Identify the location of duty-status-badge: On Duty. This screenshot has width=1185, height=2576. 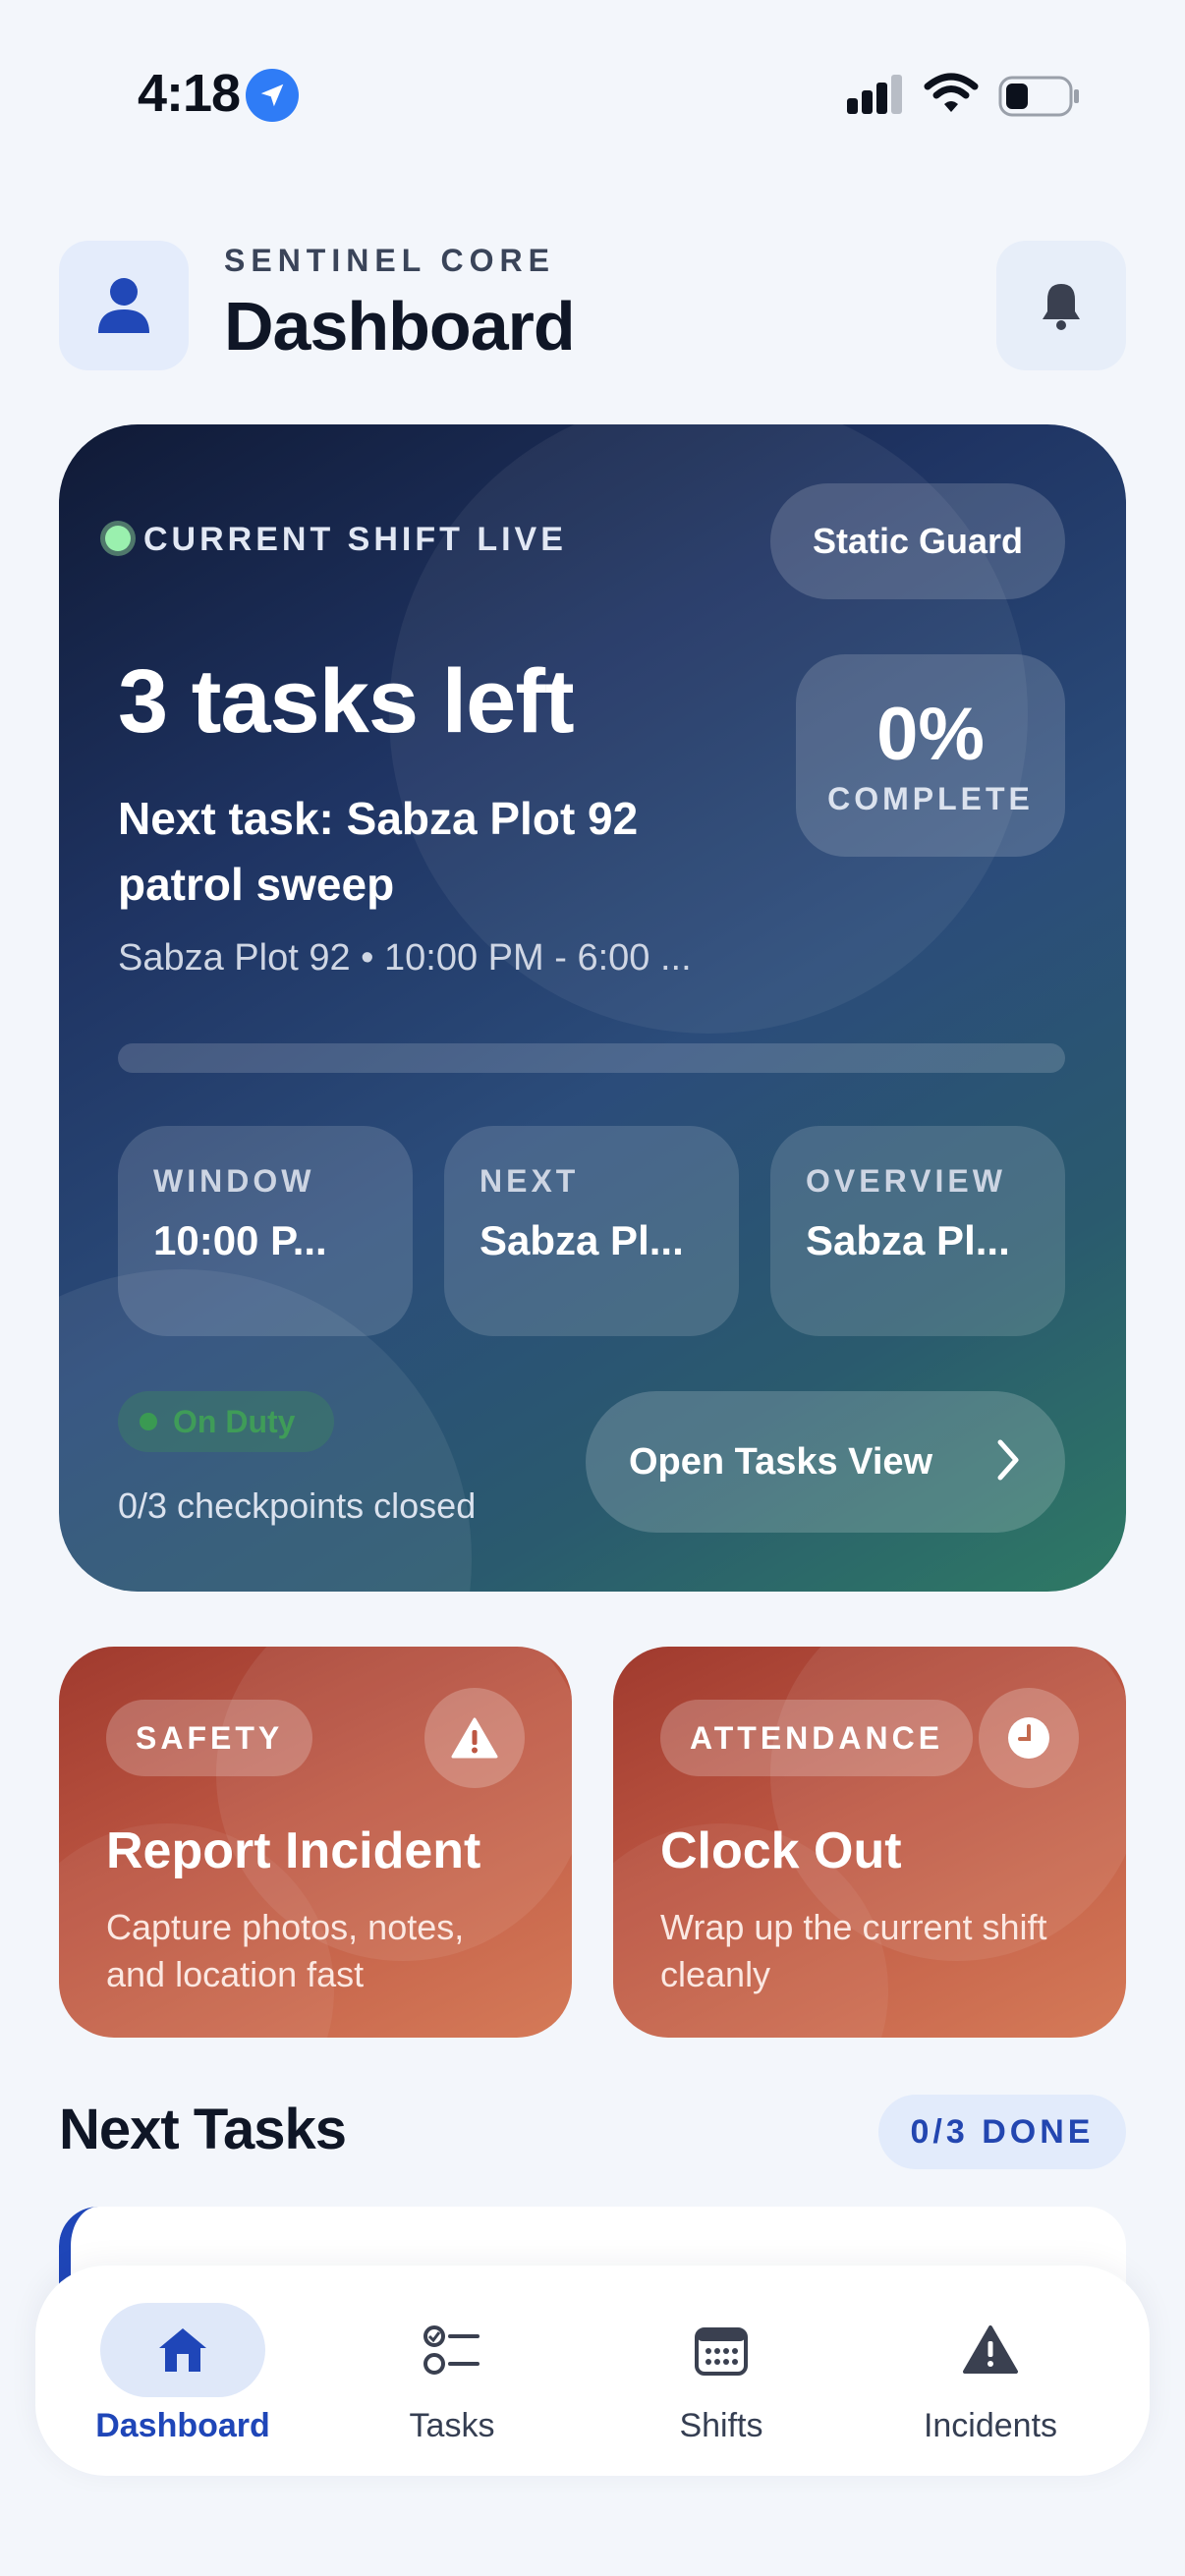
(226, 1421).